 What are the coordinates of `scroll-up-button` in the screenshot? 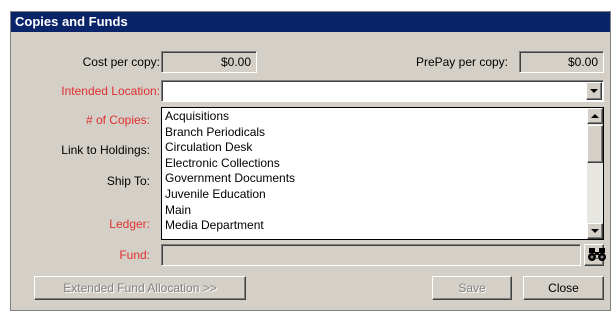 It's located at (595, 116).